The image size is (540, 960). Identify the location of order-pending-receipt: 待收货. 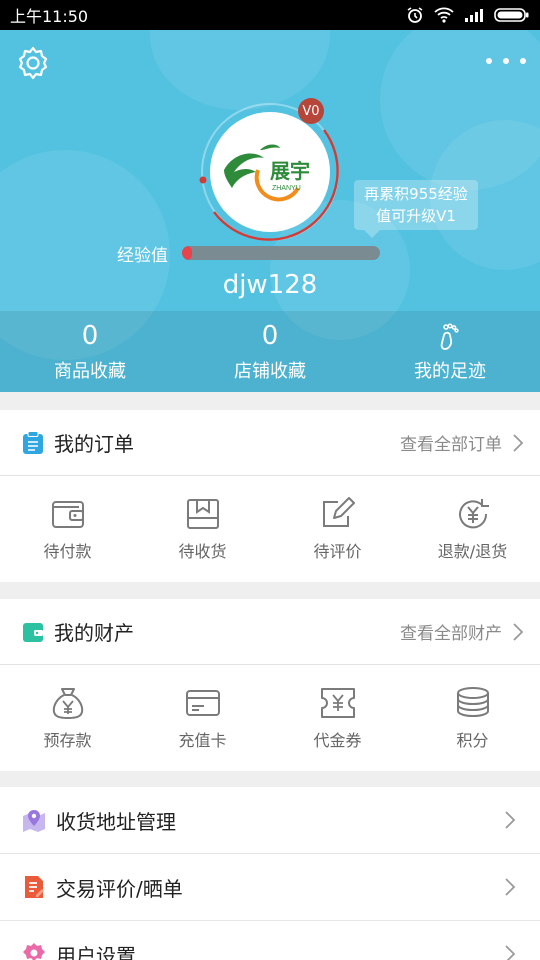
(202, 529).